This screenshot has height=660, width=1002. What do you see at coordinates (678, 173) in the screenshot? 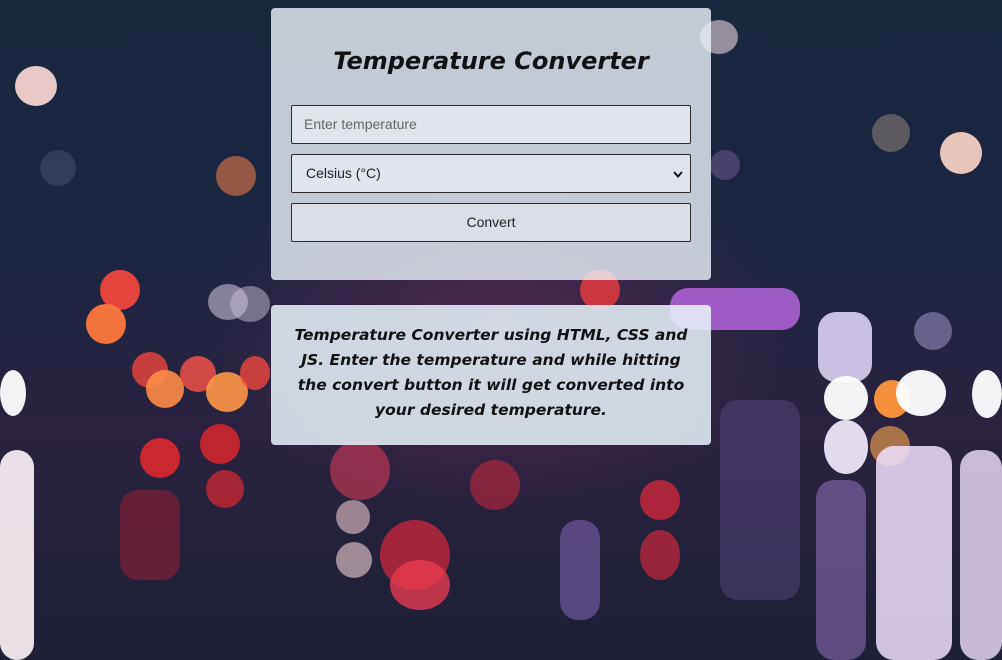
I see `chevron-down-icon` at bounding box center [678, 173].